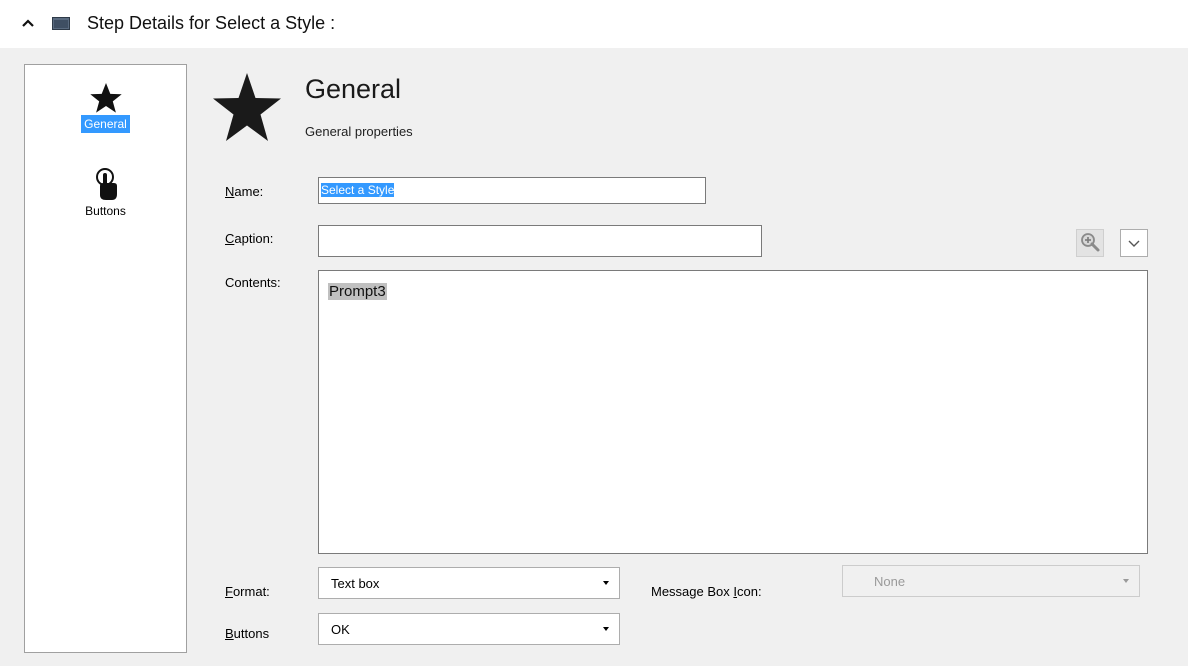 The height and width of the screenshot is (666, 1188). Describe the element at coordinates (469, 629) in the screenshot. I see `buttons-dropdown: OK` at that location.